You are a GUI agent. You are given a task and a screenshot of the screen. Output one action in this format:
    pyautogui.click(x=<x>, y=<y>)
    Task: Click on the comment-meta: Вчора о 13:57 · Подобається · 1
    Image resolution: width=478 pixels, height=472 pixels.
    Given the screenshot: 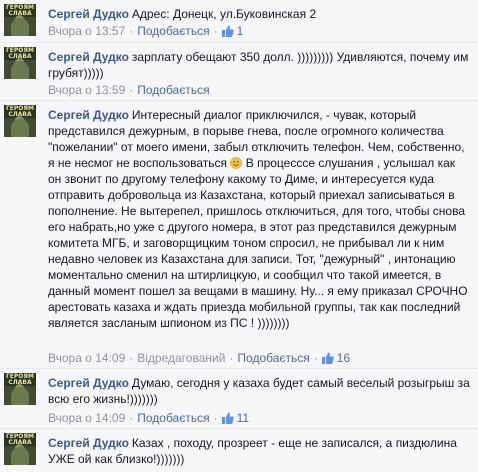 What is the action you would take?
    pyautogui.click(x=145, y=31)
    